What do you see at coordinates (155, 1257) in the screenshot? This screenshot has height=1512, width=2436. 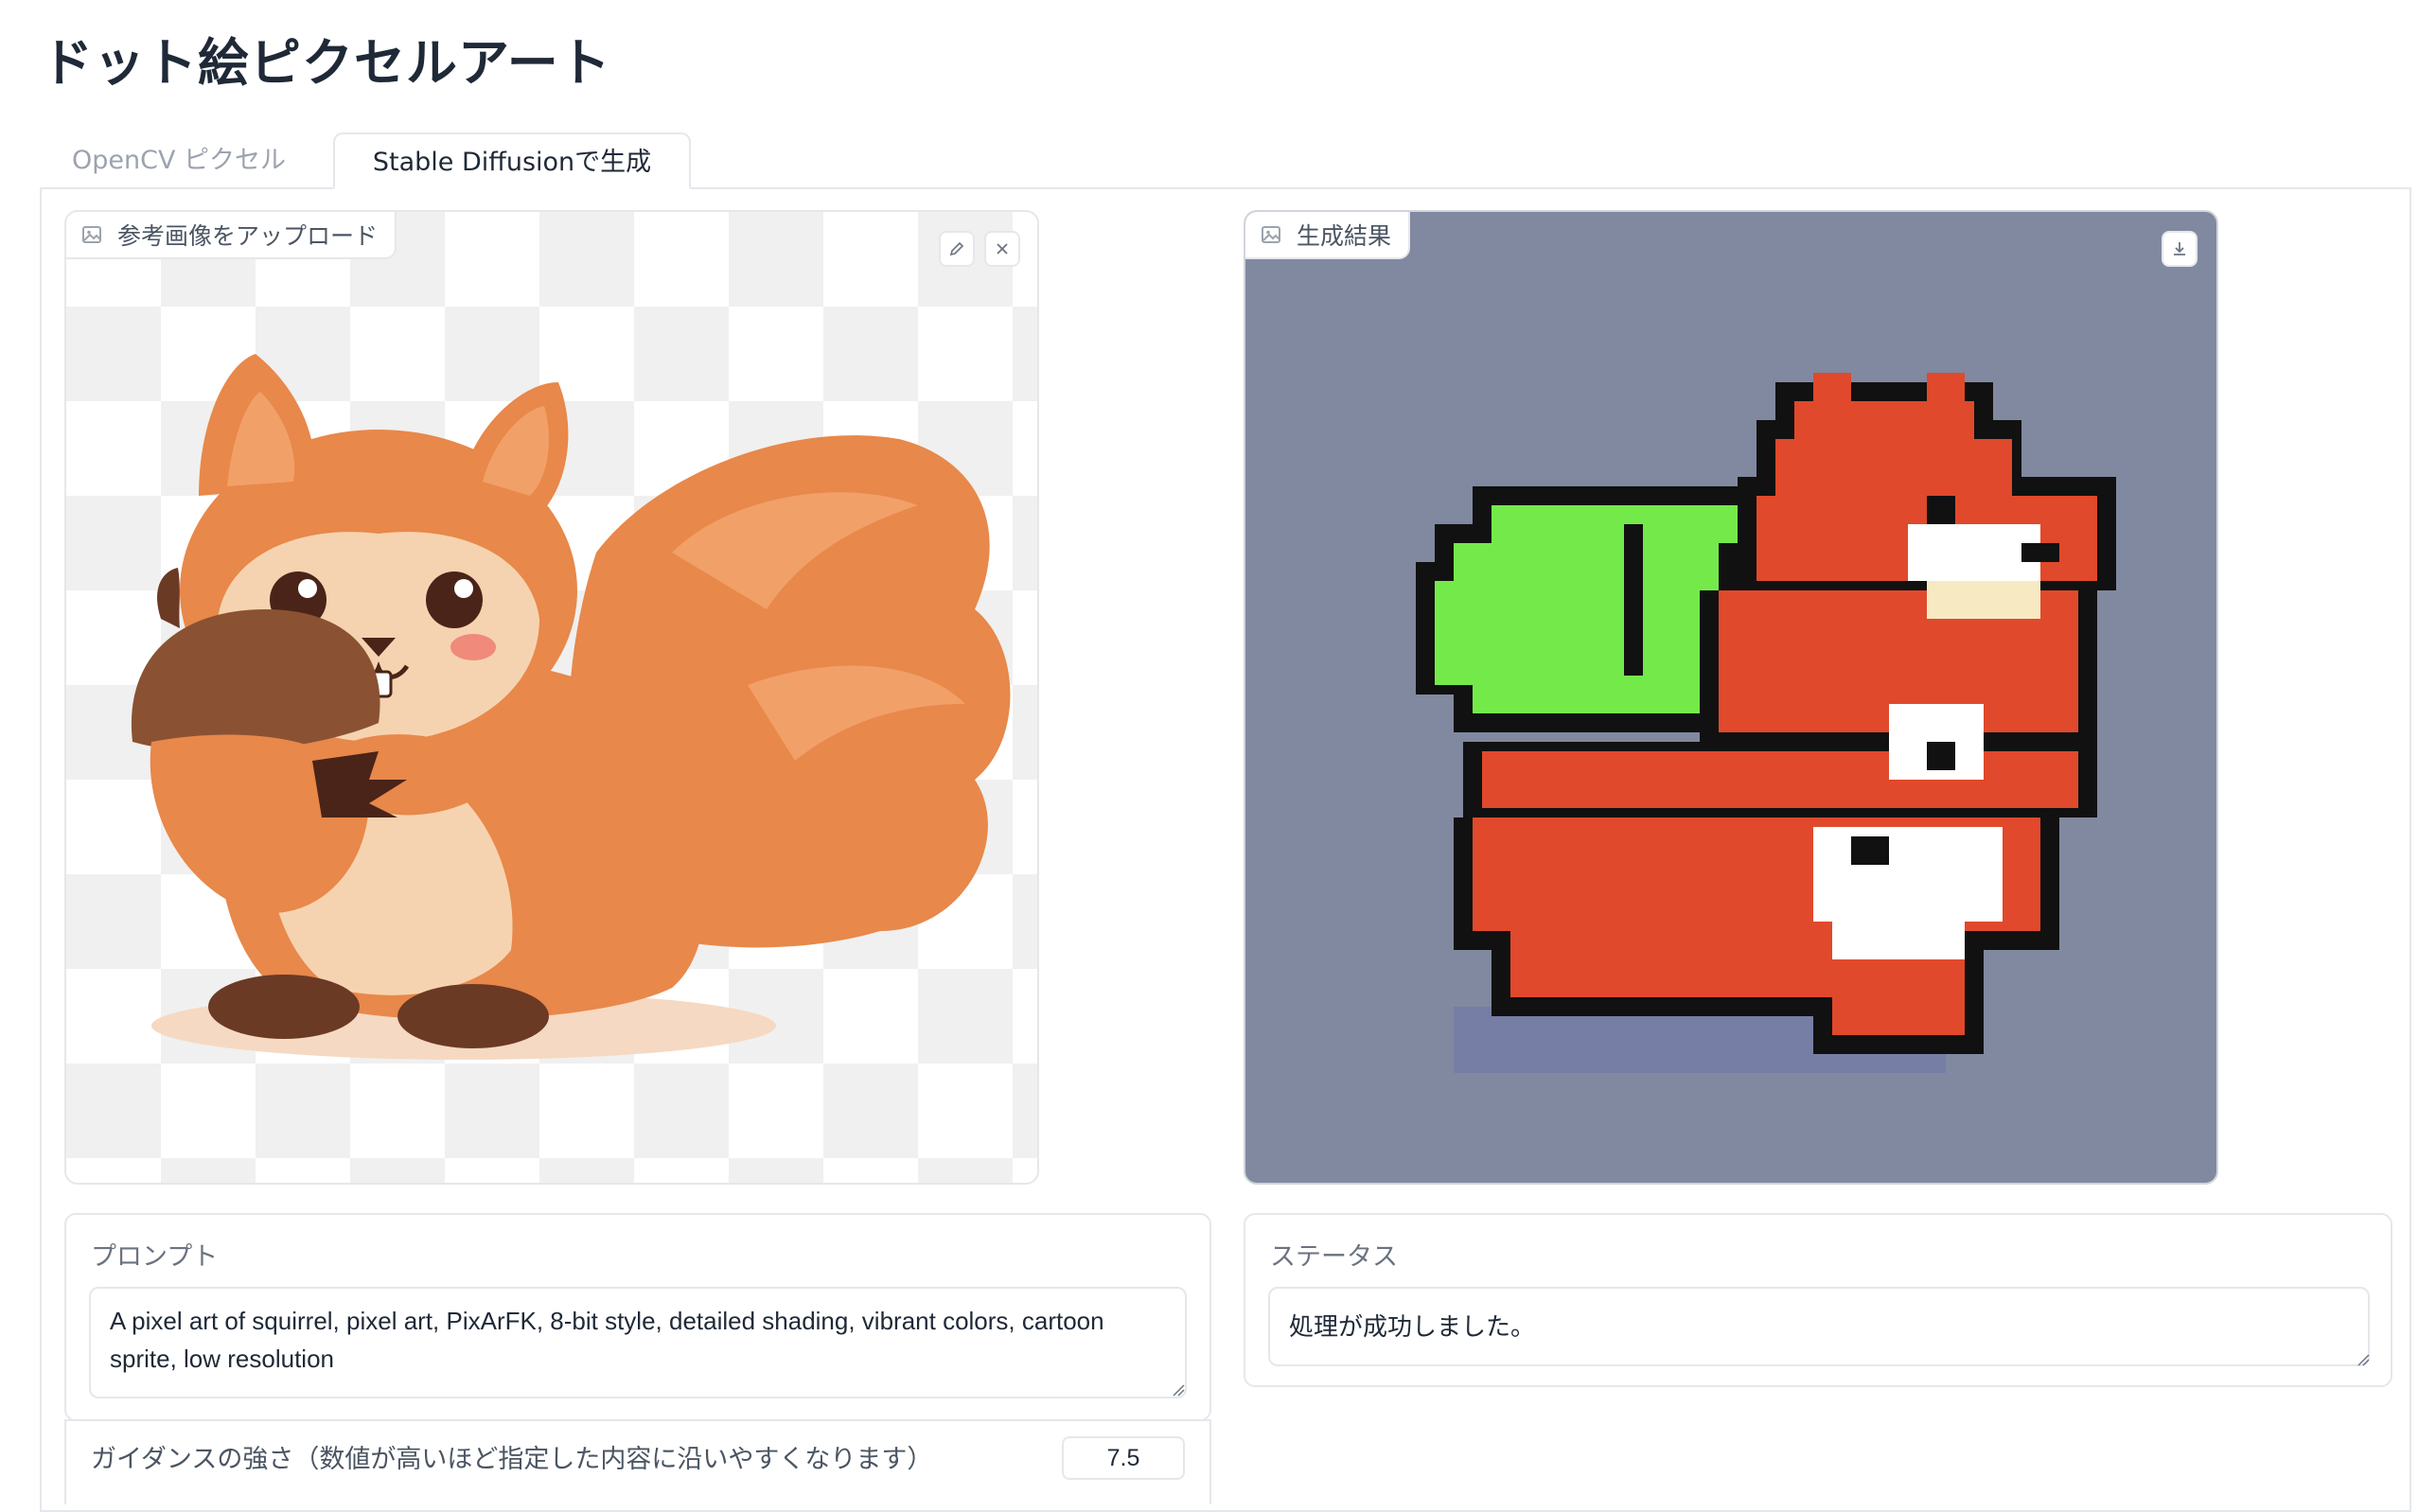 I see `prompt-label: プロンプト` at bounding box center [155, 1257].